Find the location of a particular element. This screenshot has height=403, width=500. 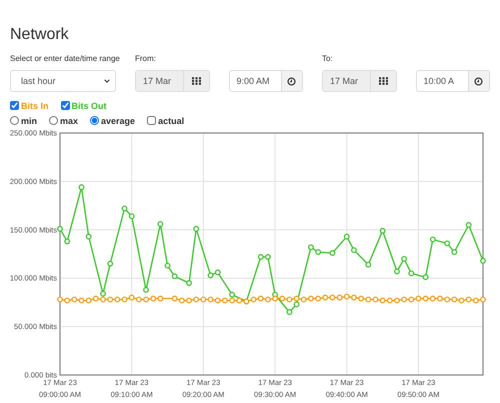

field-label: To: is located at coordinates (327, 59).